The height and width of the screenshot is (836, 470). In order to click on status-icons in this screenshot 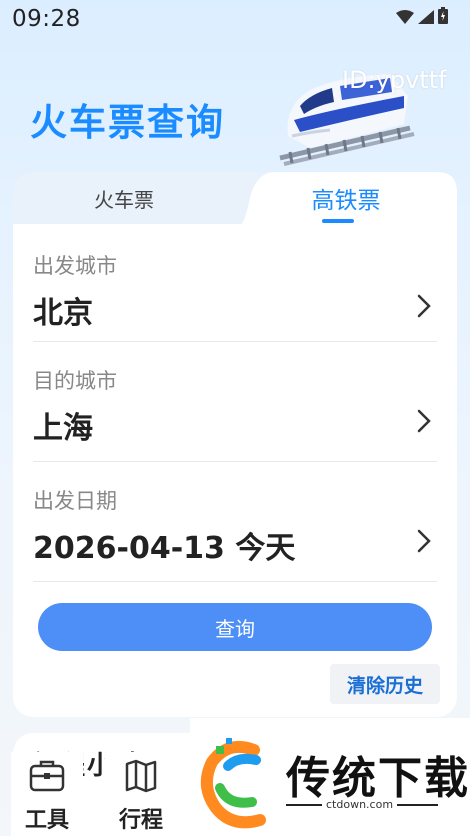, I will do `click(422, 15)`.